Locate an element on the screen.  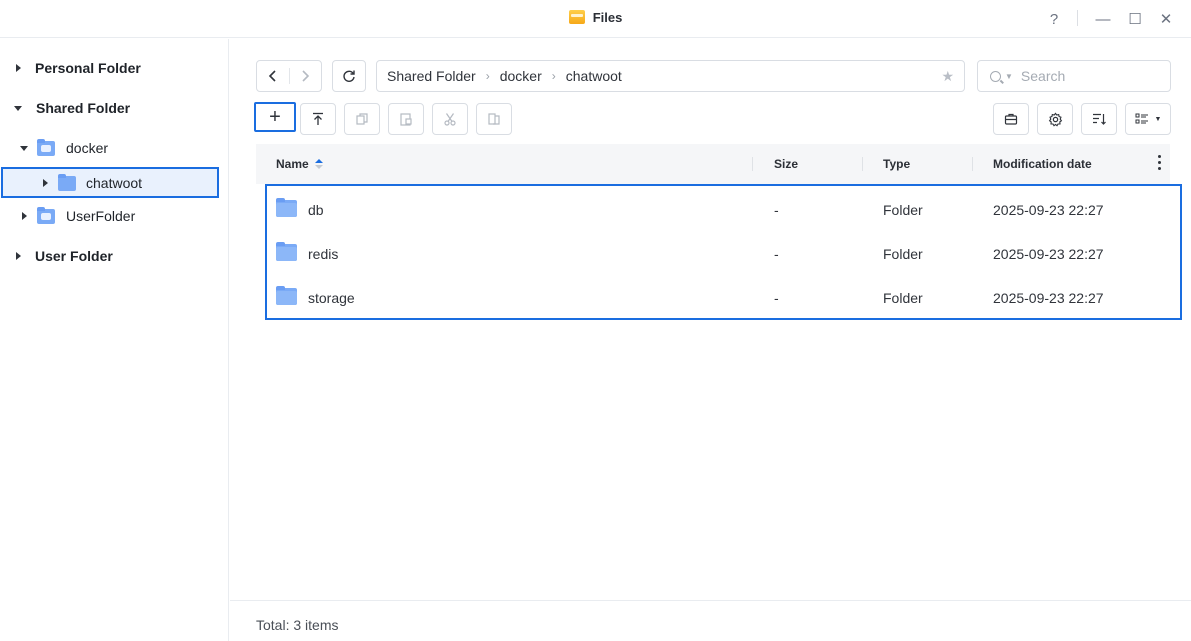
briefcase-icon is located at coordinates (1011, 119).